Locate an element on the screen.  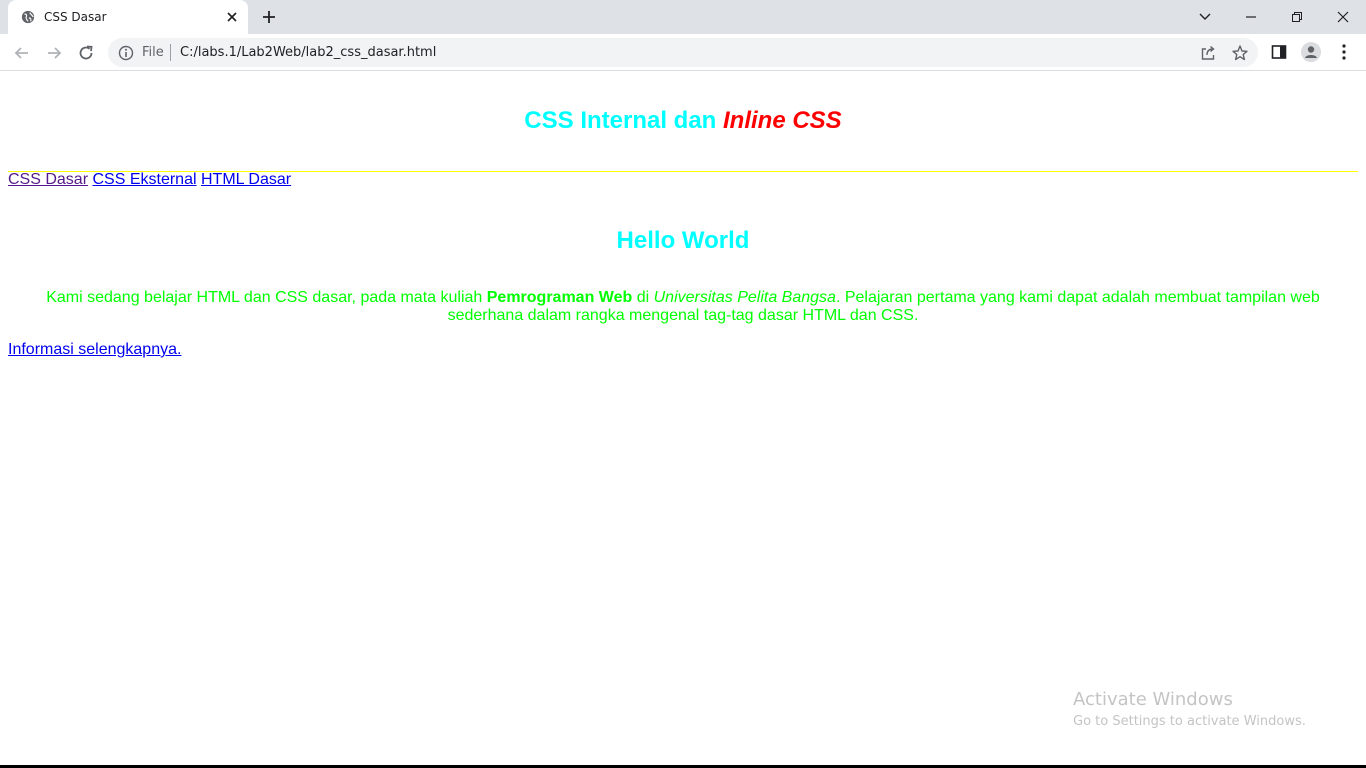
close-icon is located at coordinates (1343, 17).